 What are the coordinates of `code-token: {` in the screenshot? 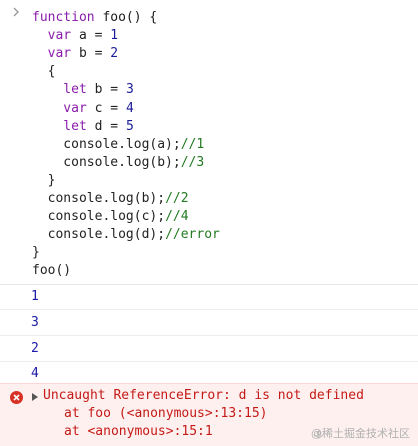 It's located at (44, 72).